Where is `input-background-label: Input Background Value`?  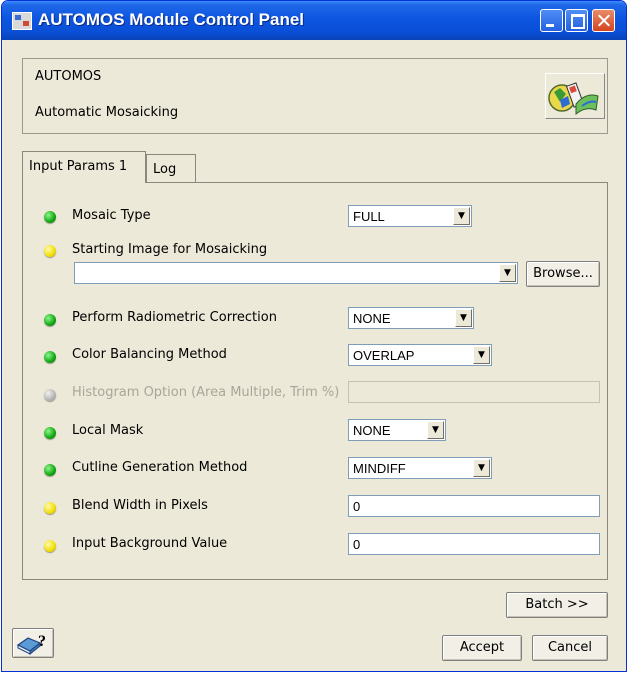
input-background-label: Input Background Value is located at coordinates (150, 543).